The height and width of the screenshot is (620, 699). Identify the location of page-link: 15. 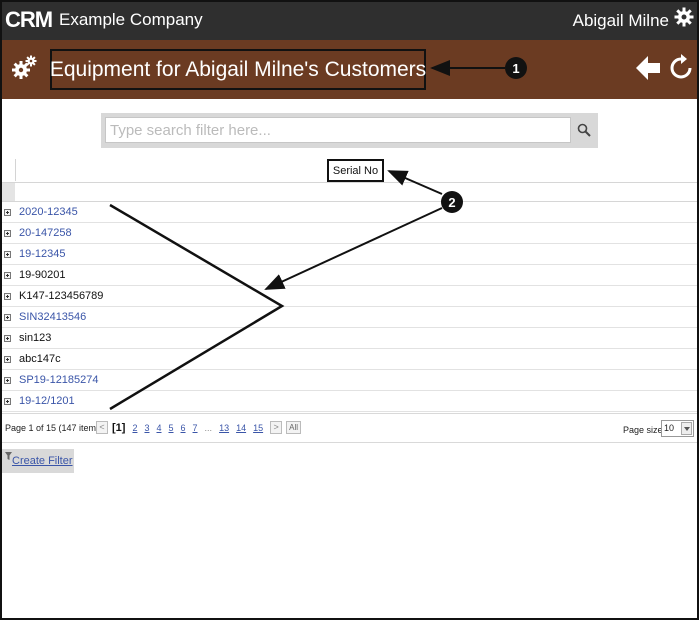
(258, 428).